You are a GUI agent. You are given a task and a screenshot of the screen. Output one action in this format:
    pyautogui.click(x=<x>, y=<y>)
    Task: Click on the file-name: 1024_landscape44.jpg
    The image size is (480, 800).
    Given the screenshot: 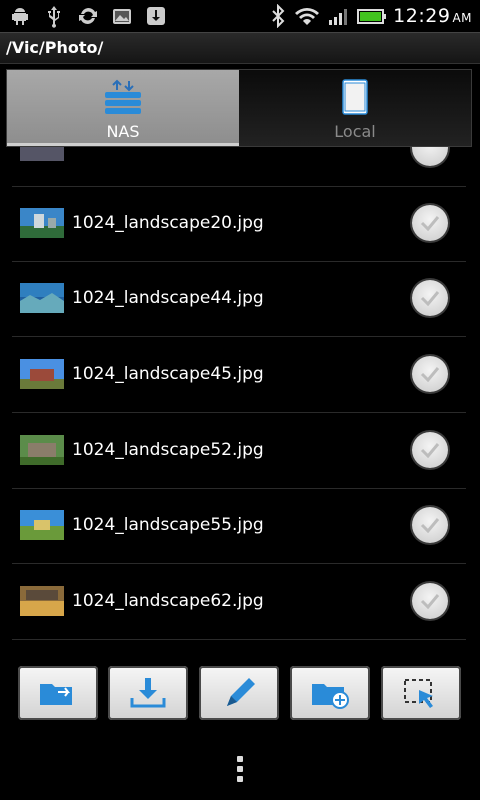 What is the action you would take?
    pyautogui.click(x=168, y=298)
    